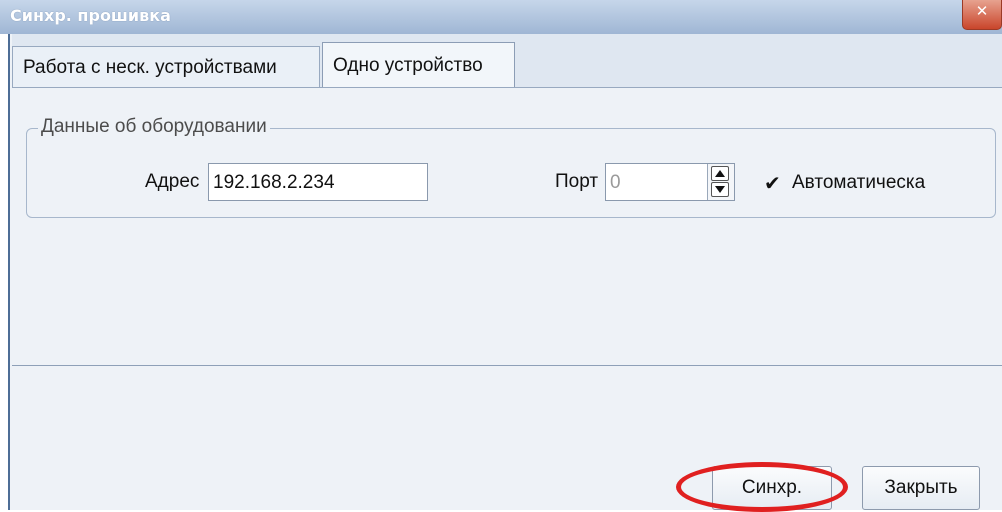 The width and height of the screenshot is (1002, 512). What do you see at coordinates (720, 173) in the screenshot?
I see `arrow-up-icon` at bounding box center [720, 173].